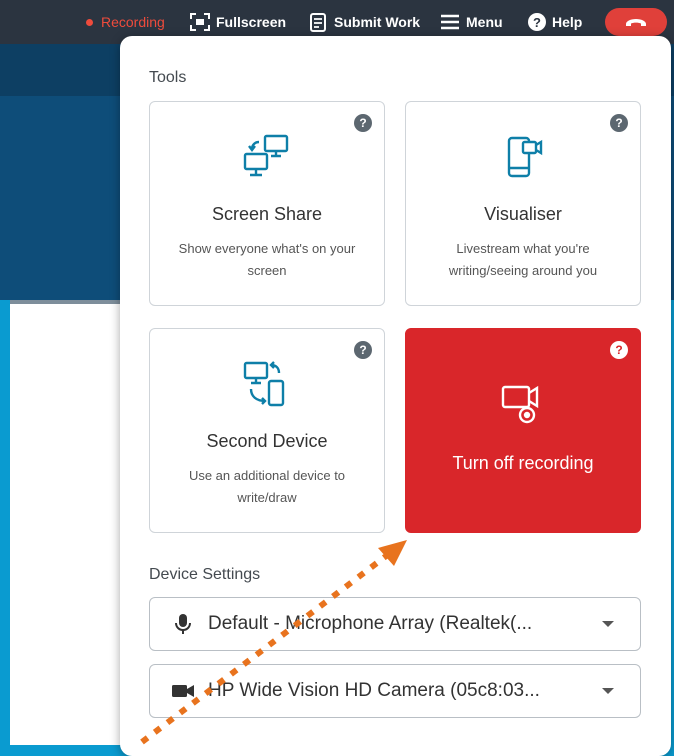  I want to click on video-camera-icon, so click(183, 691).